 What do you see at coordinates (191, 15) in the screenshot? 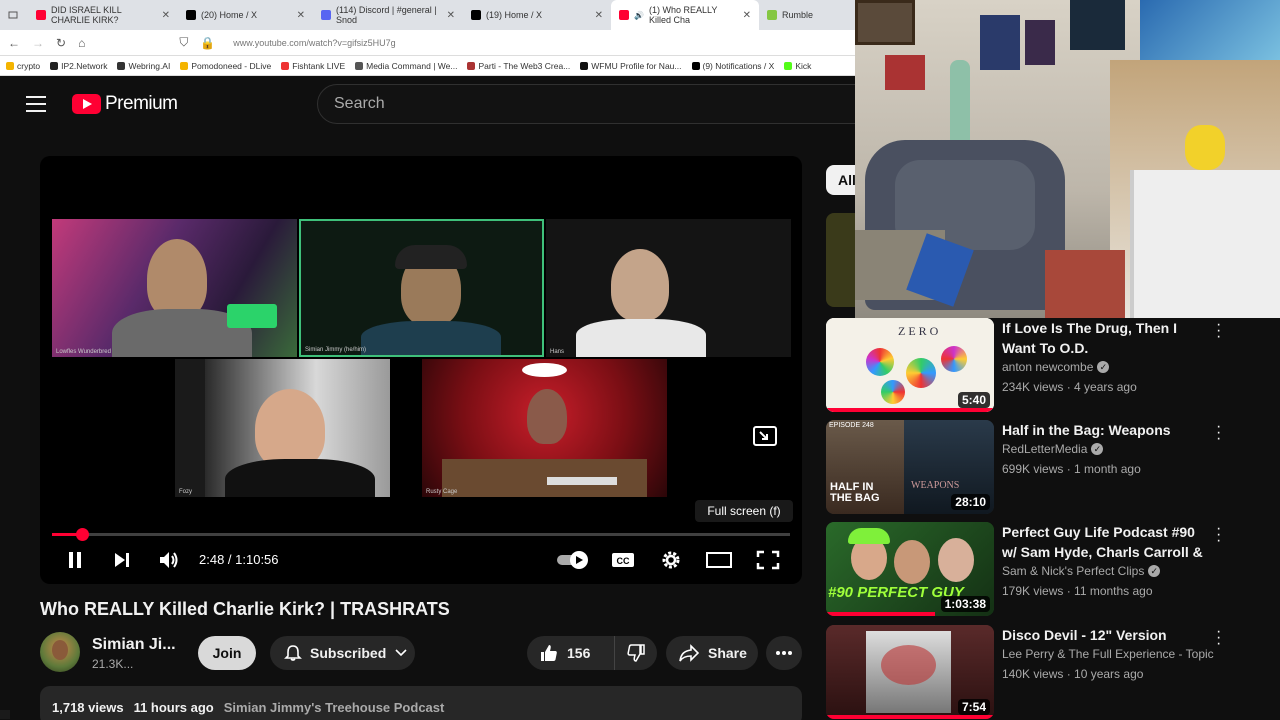
I see `x-favicon-icon` at bounding box center [191, 15].